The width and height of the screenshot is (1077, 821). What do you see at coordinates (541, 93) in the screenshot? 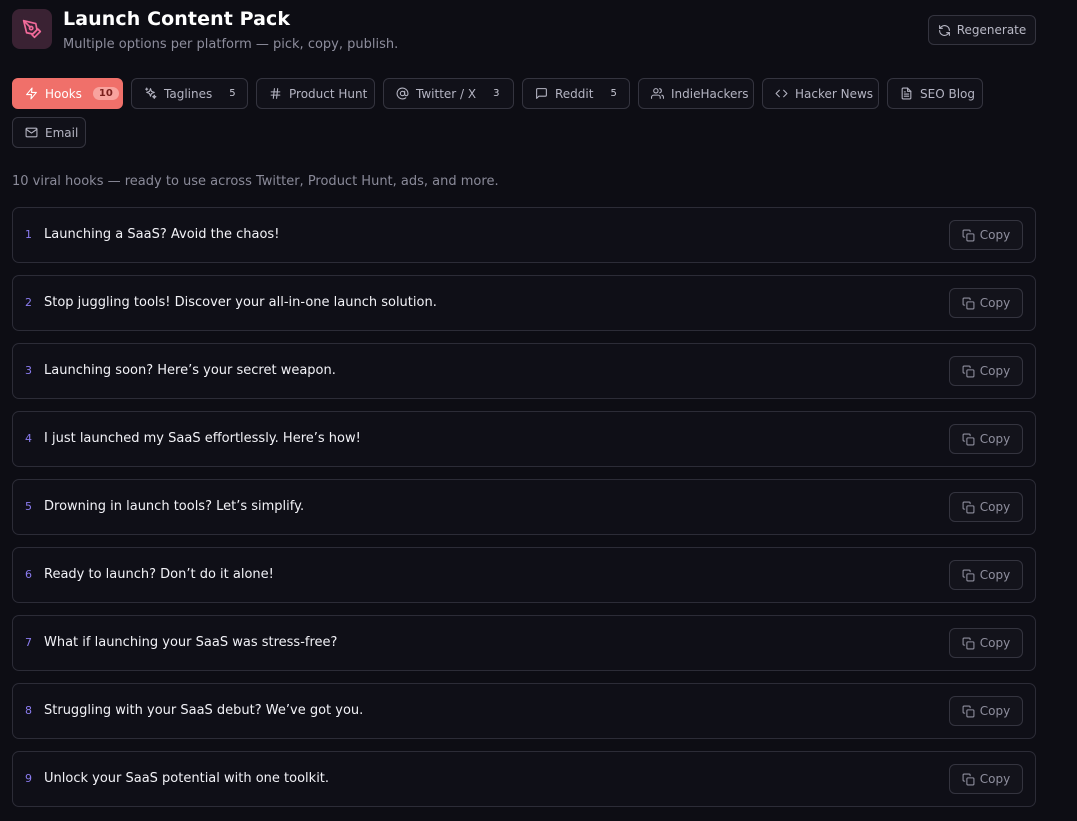
I see `message-square-icon` at bounding box center [541, 93].